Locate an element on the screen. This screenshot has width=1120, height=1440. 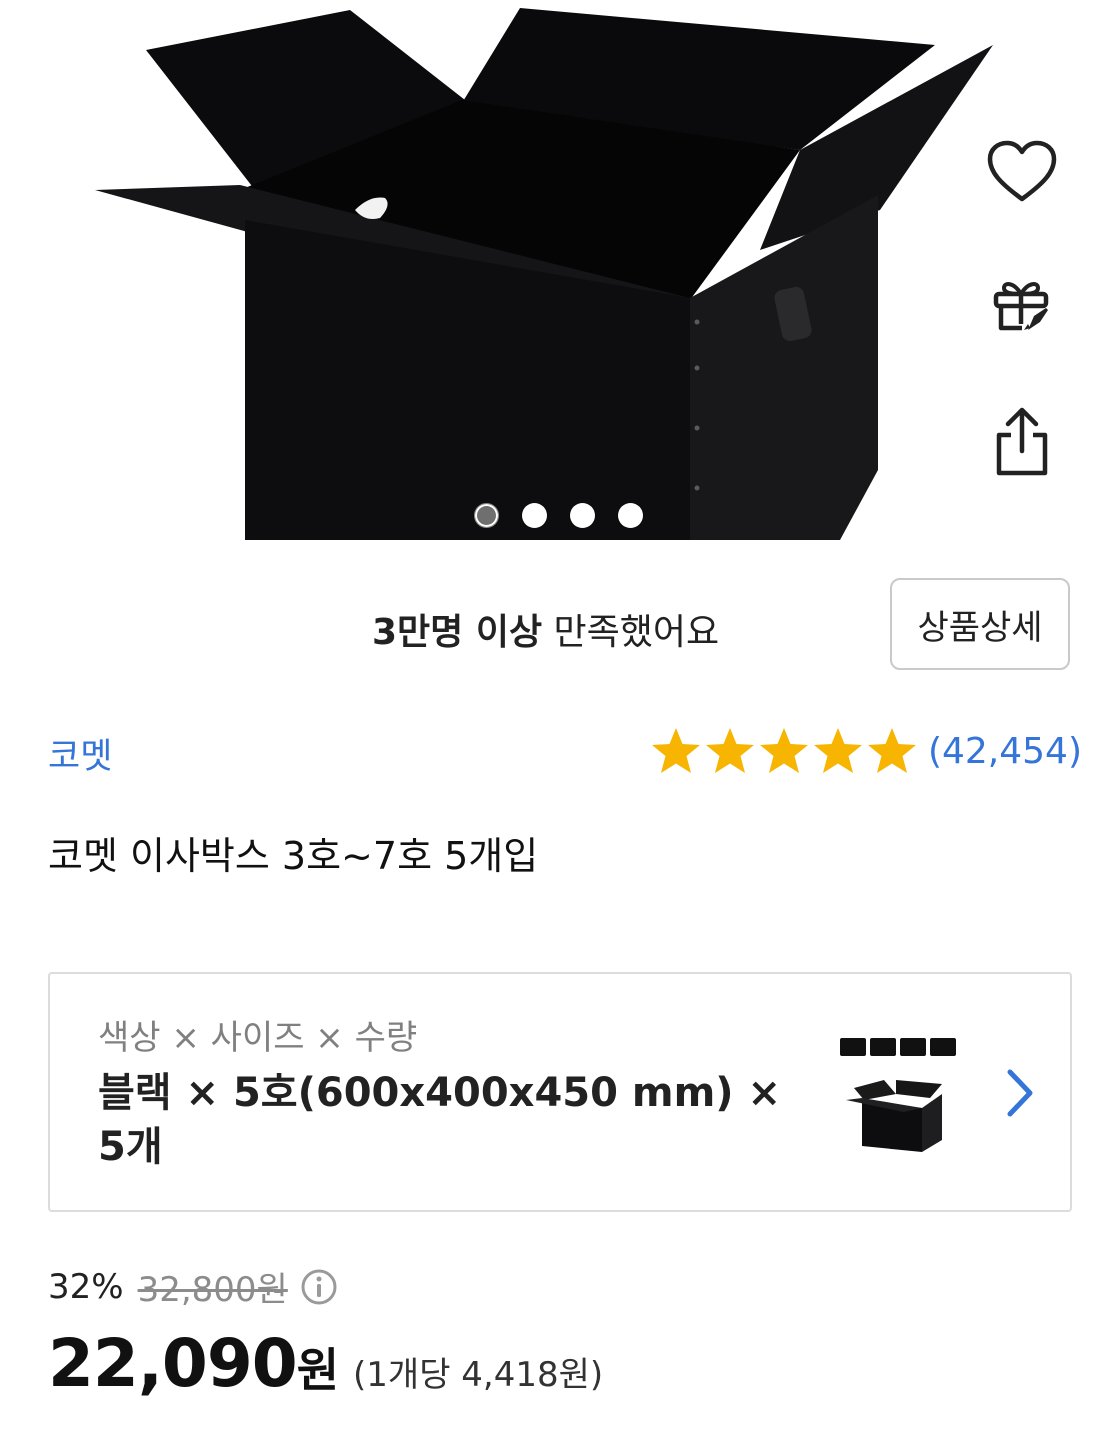
chevron-right-icon is located at coordinates (1020, 1093).